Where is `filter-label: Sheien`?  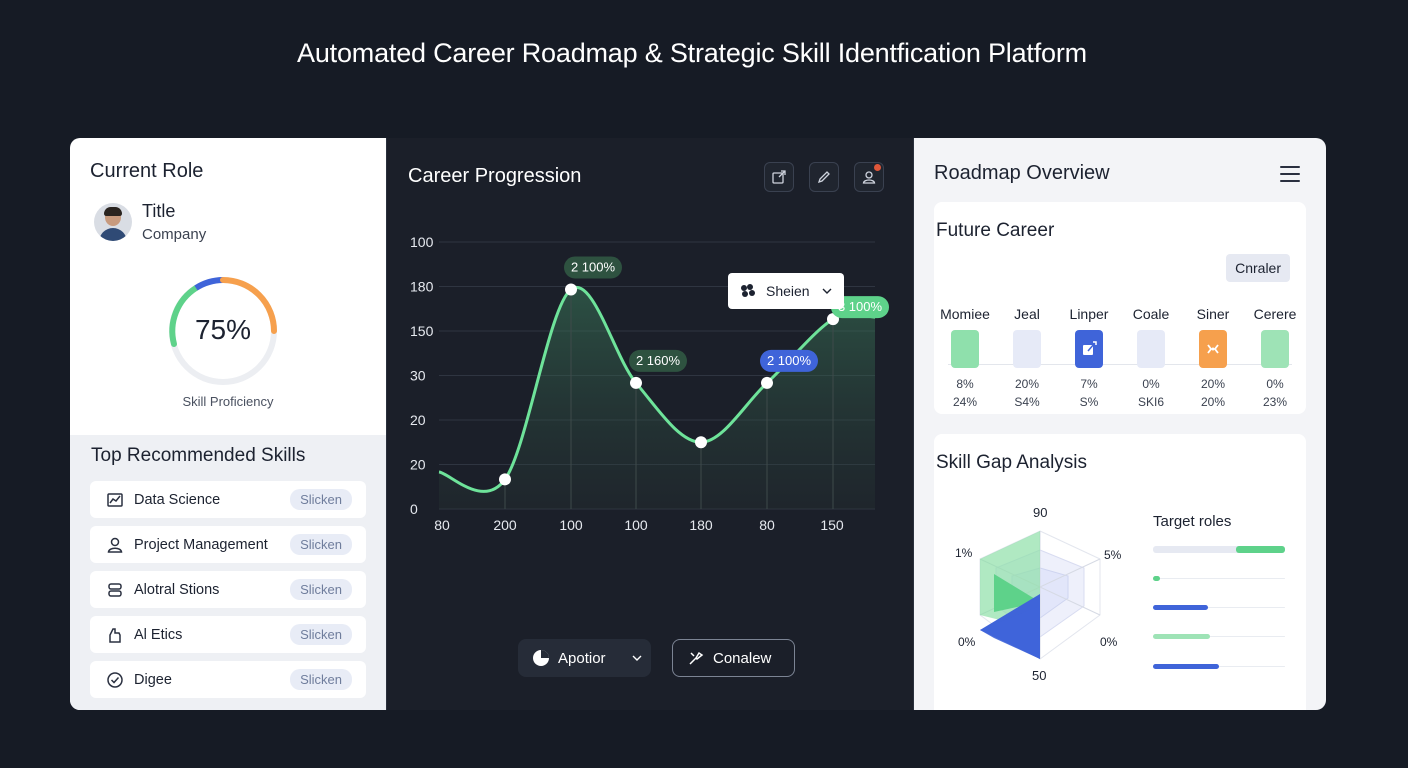
filter-label: Sheien is located at coordinates (788, 291).